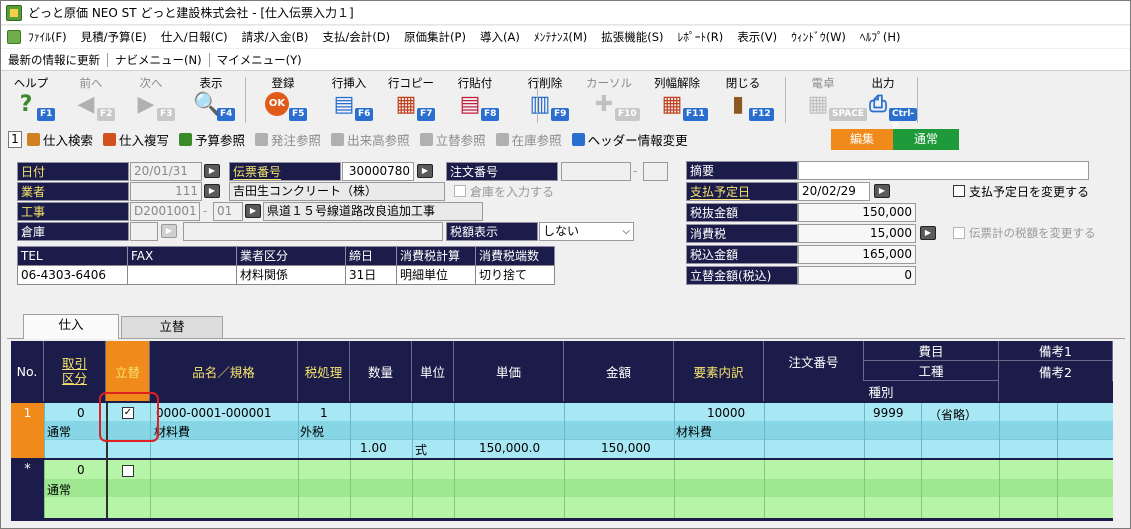 This screenshot has width=1131, height=529. Describe the element at coordinates (757, 37) in the screenshot. I see `menu-view: 表示(V)` at that location.